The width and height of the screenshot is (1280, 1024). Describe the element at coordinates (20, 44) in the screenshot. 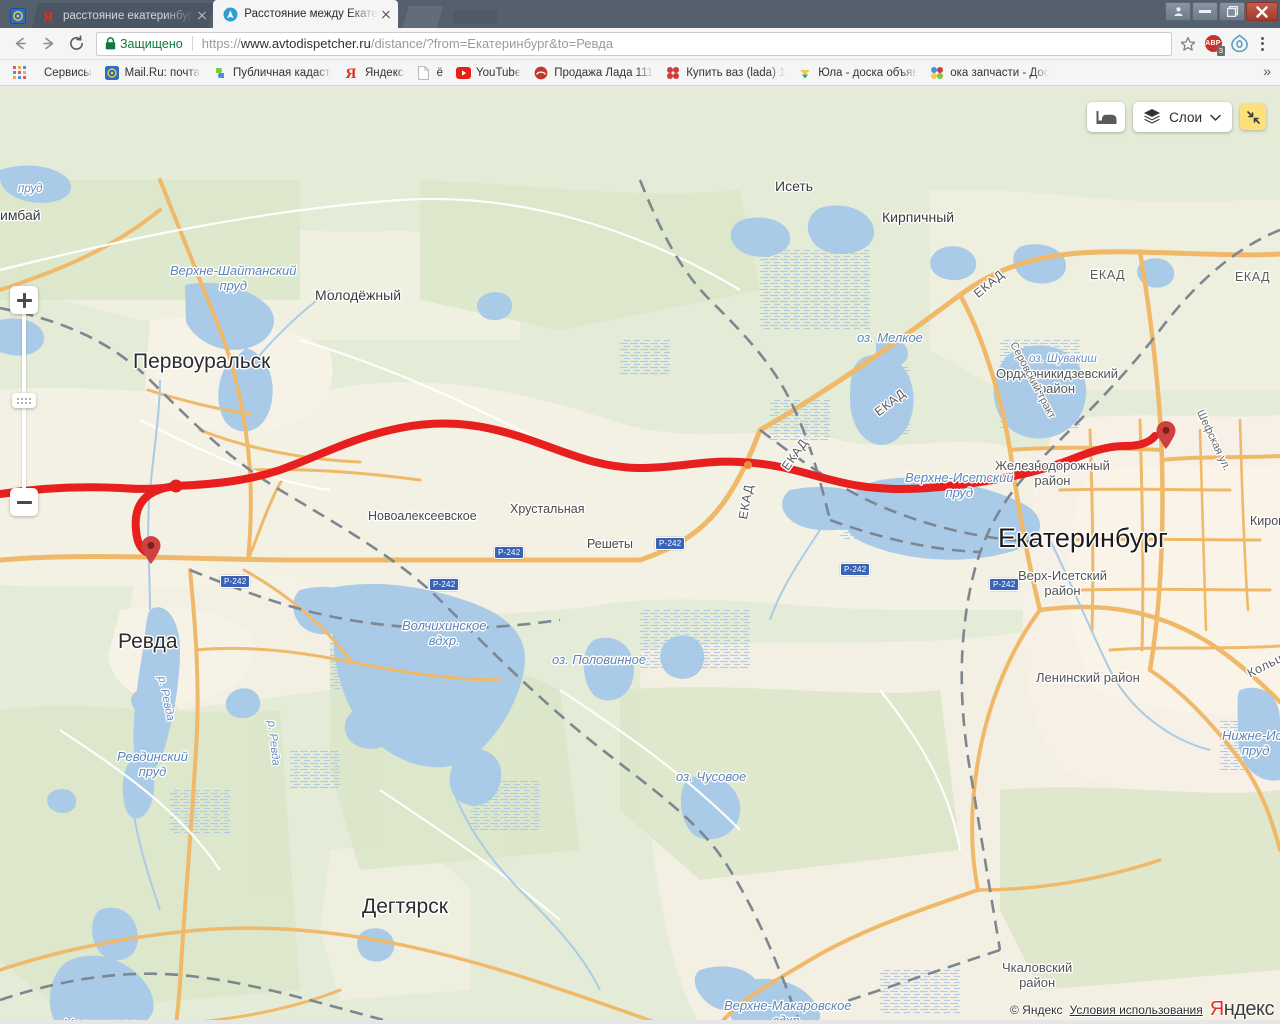

I see `back-icon` at that location.